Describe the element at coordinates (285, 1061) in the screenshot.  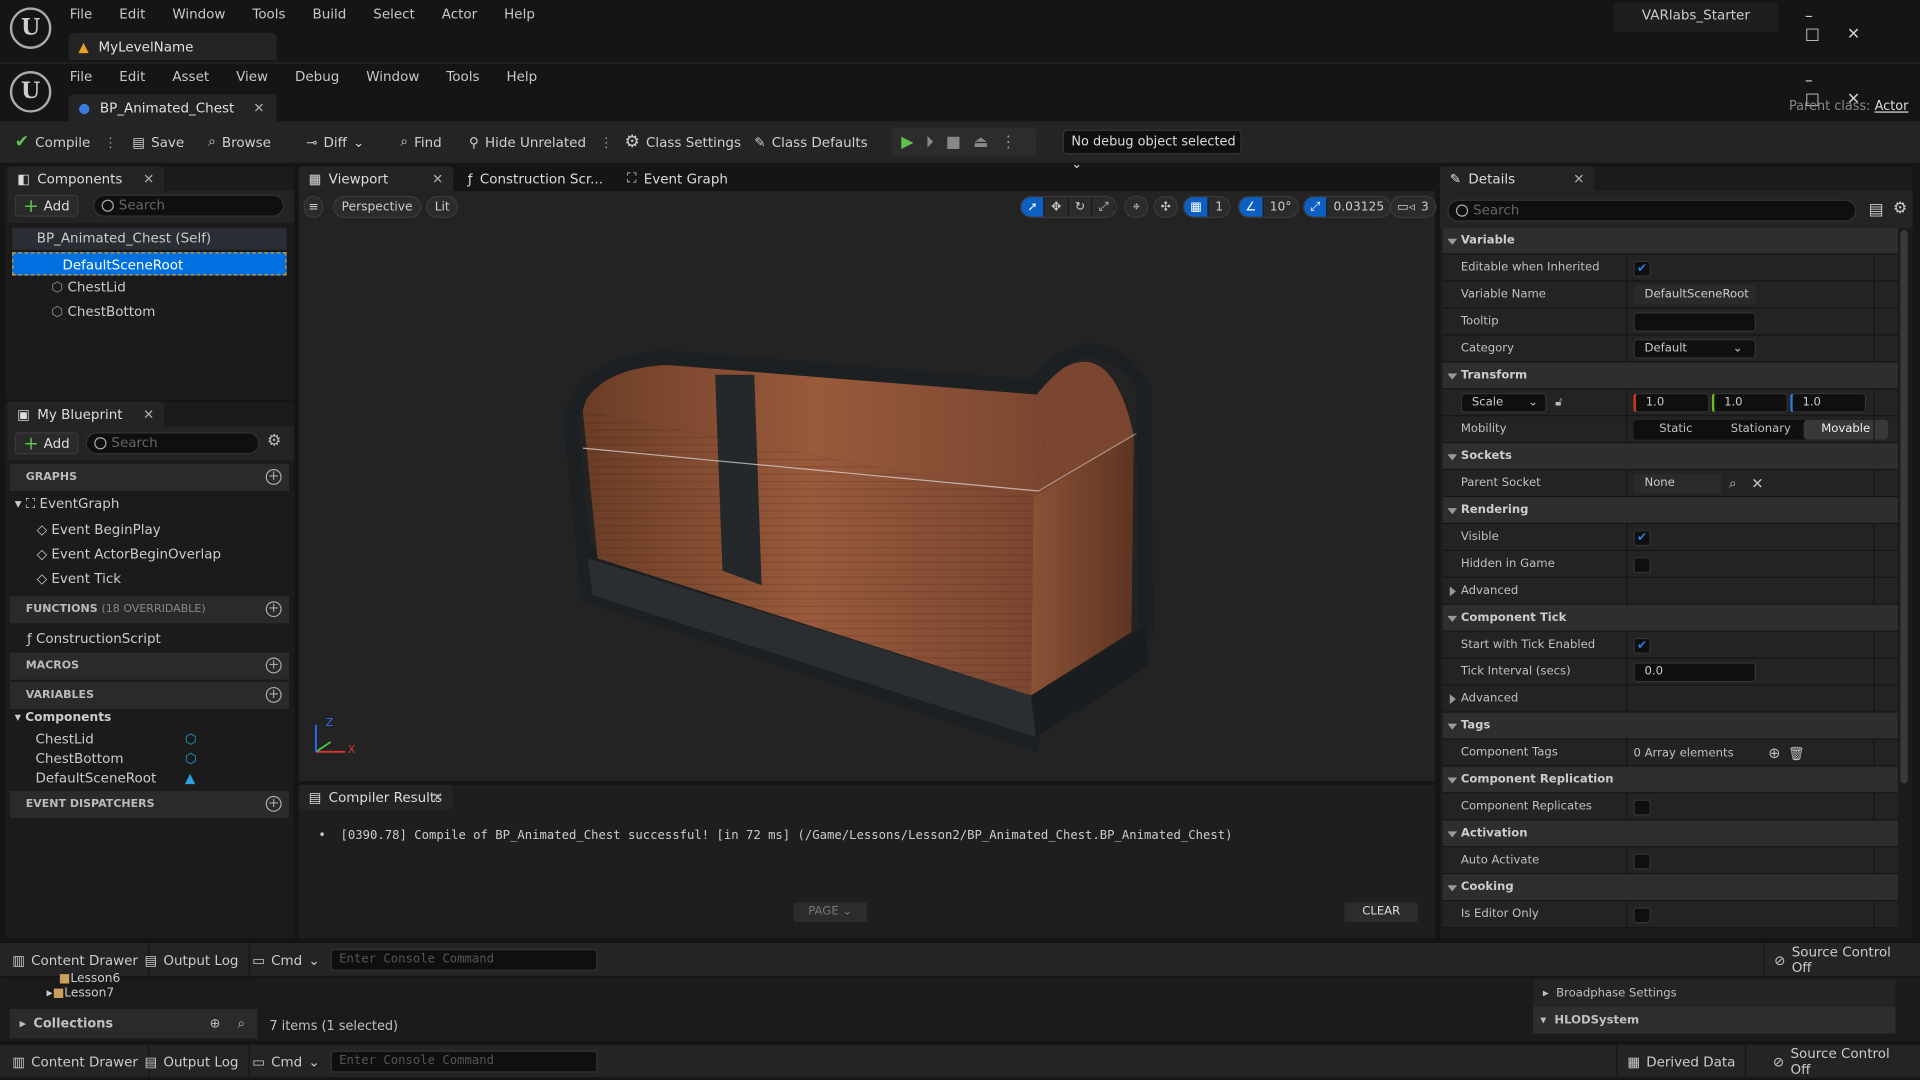
I see `cmd-button: ▭ Cmd ⌄` at that location.